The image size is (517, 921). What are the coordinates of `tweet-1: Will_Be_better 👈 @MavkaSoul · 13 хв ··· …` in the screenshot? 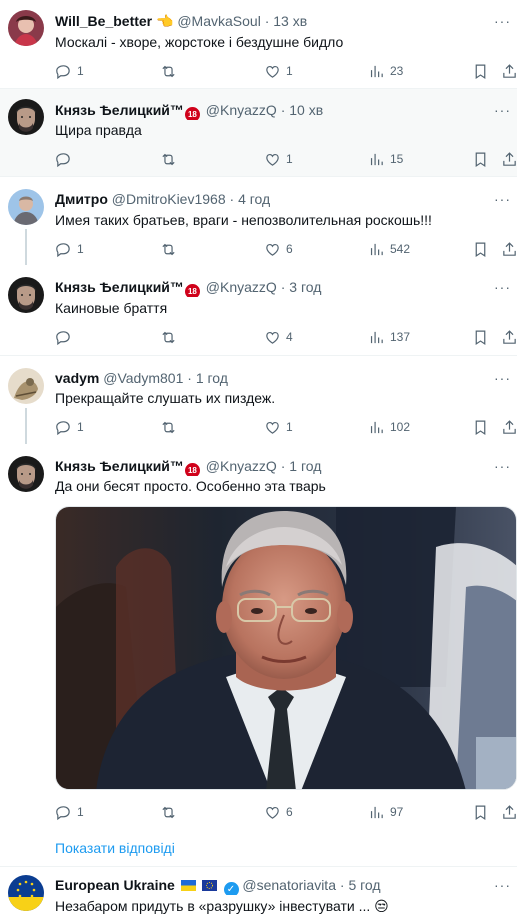 It's located at (258, 44).